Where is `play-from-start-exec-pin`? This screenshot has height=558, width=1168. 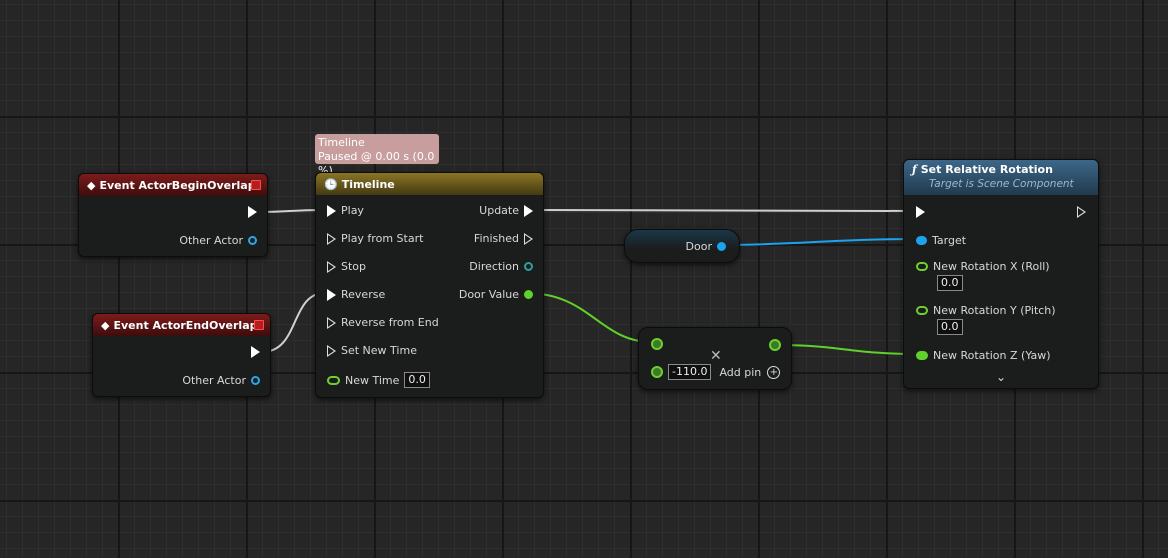
play-from-start-exec-pin is located at coordinates (331, 238).